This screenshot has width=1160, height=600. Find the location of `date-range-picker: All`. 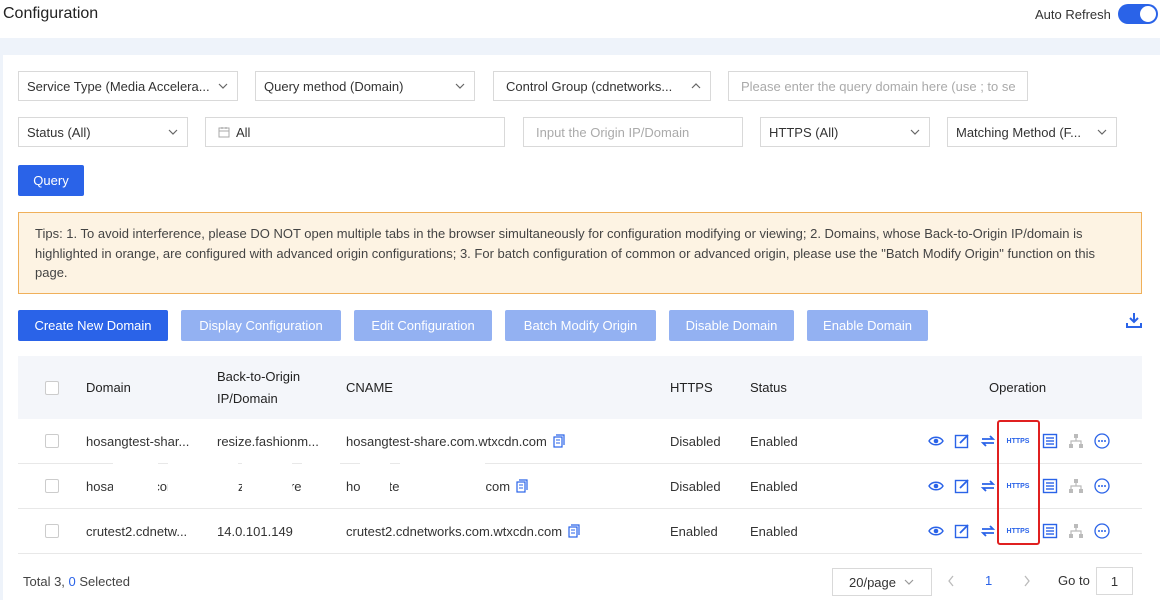

date-range-picker: All is located at coordinates (355, 132).